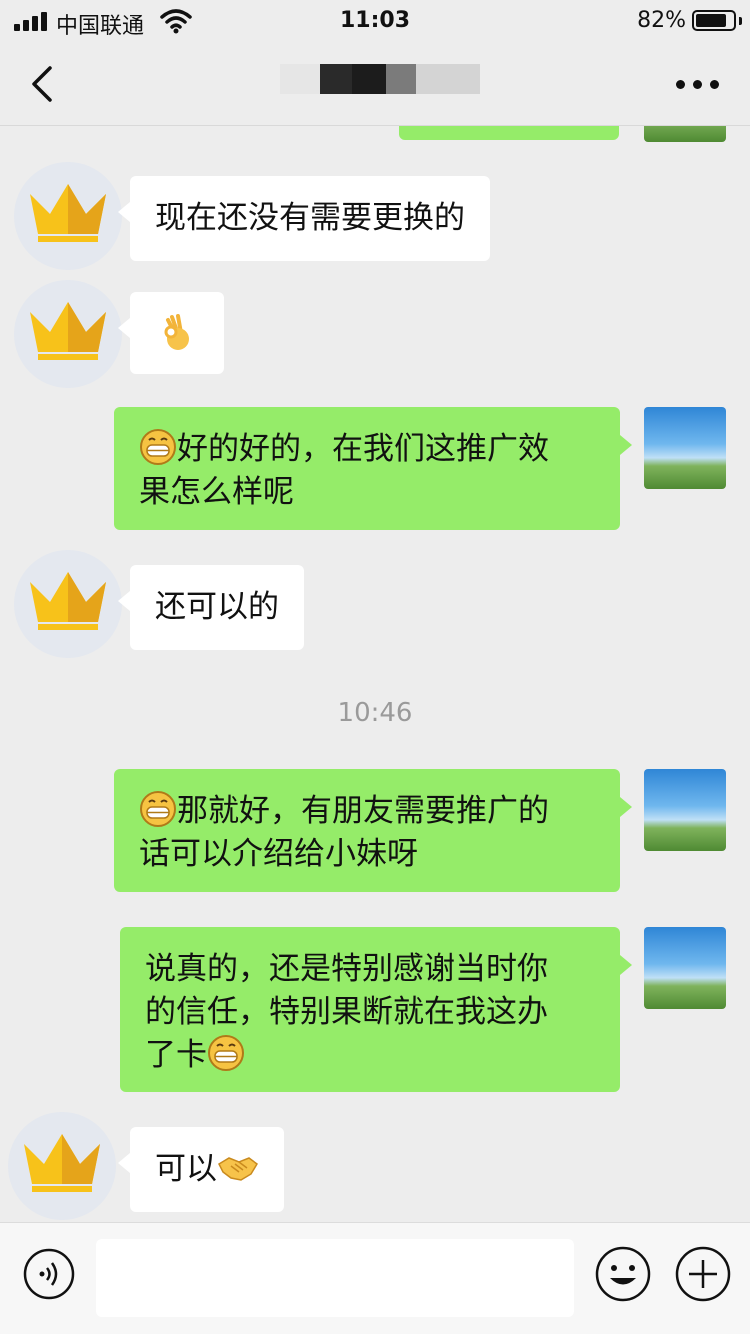 Image resolution: width=750 pixels, height=1334 pixels. Describe the element at coordinates (711, 20) in the screenshot. I see `battery-level` at that location.